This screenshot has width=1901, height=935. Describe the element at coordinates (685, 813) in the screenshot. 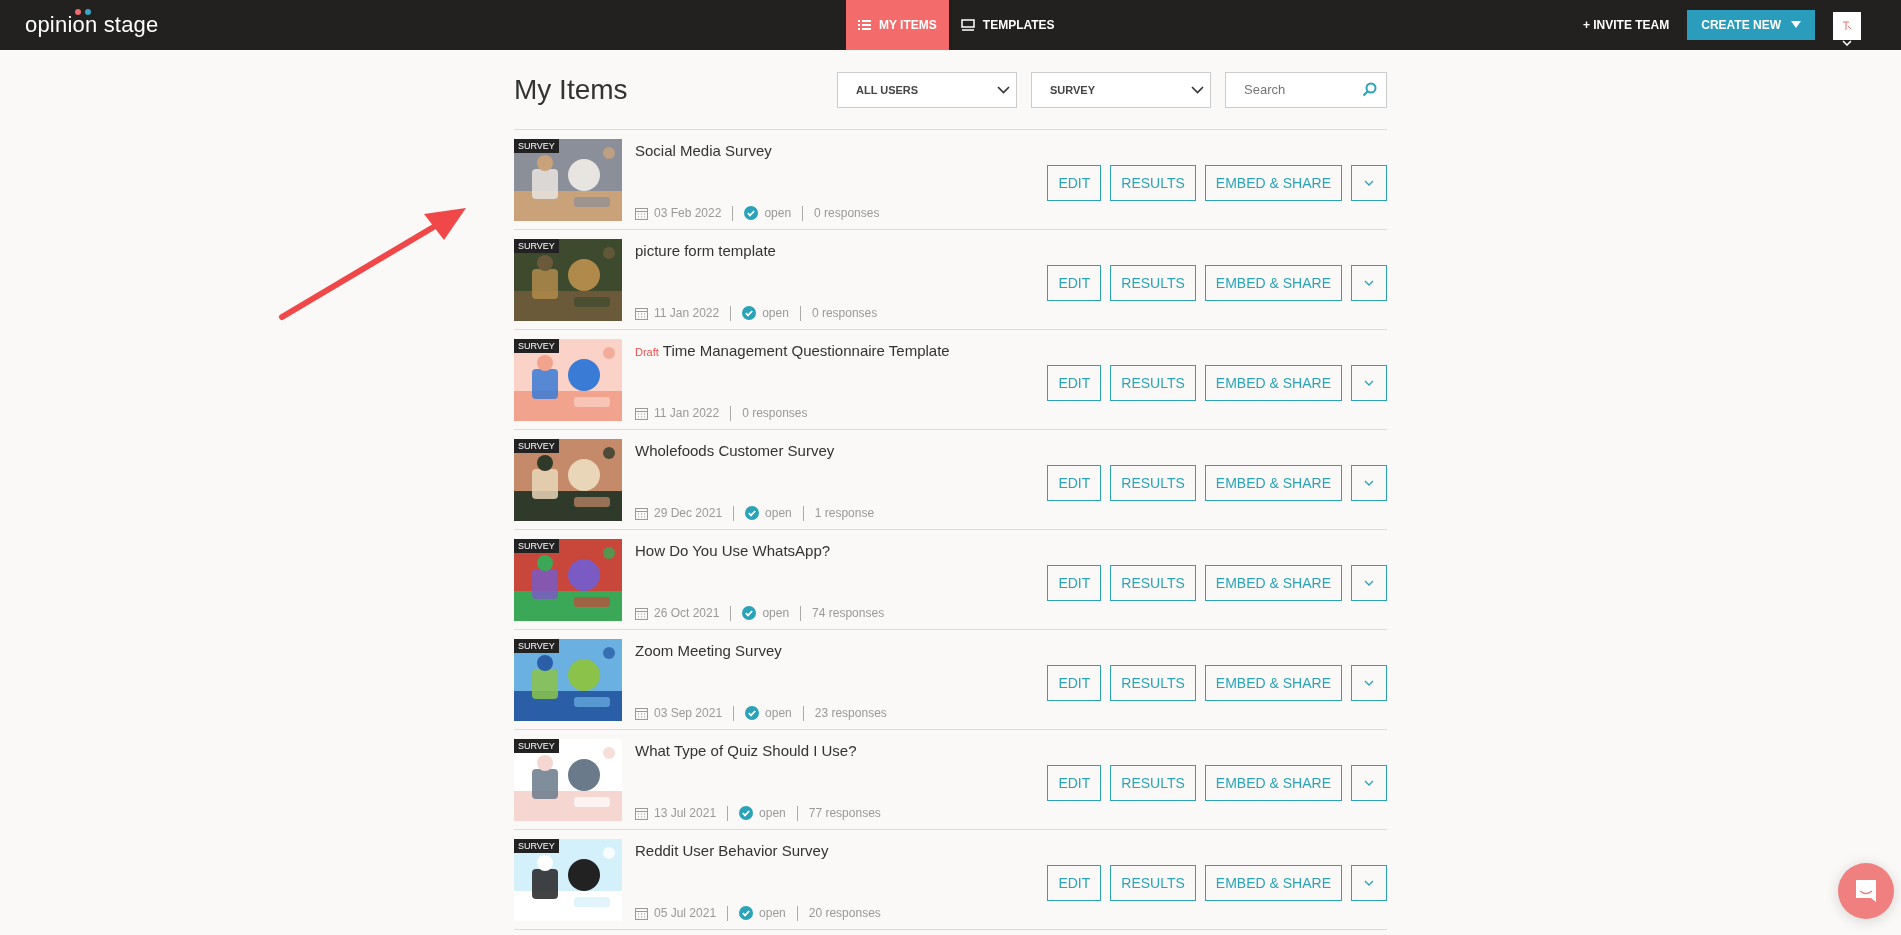

I see `item-date: 13 Jul 2021` at that location.